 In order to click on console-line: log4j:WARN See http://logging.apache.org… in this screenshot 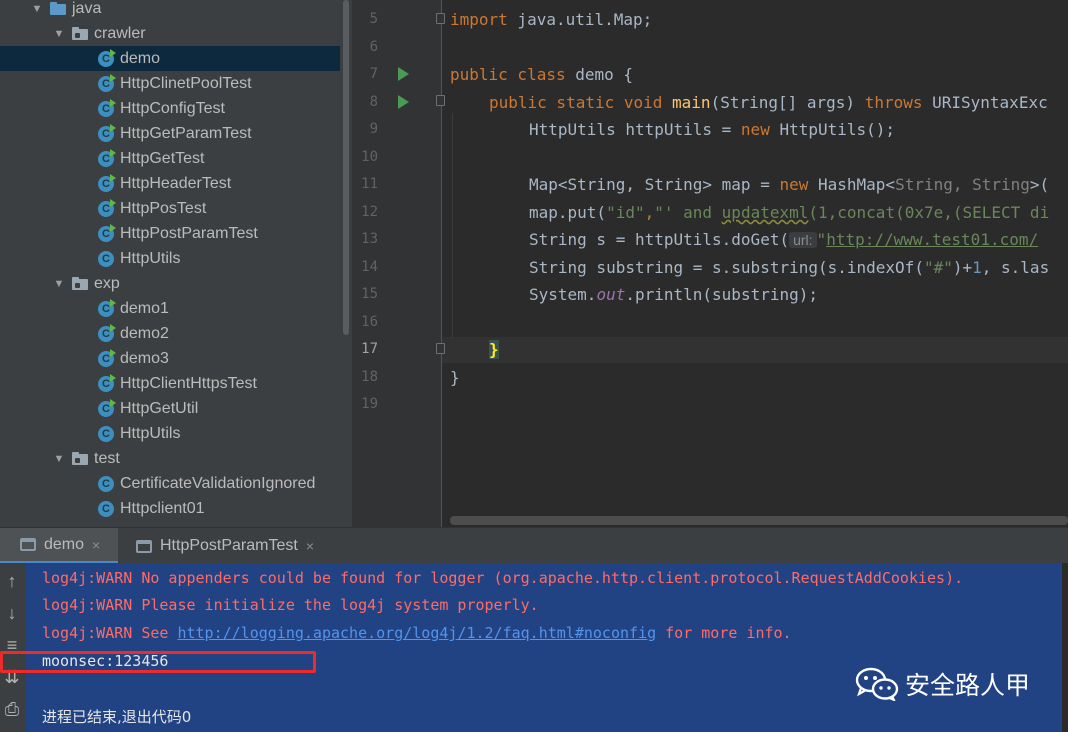, I will do `click(417, 633)`.